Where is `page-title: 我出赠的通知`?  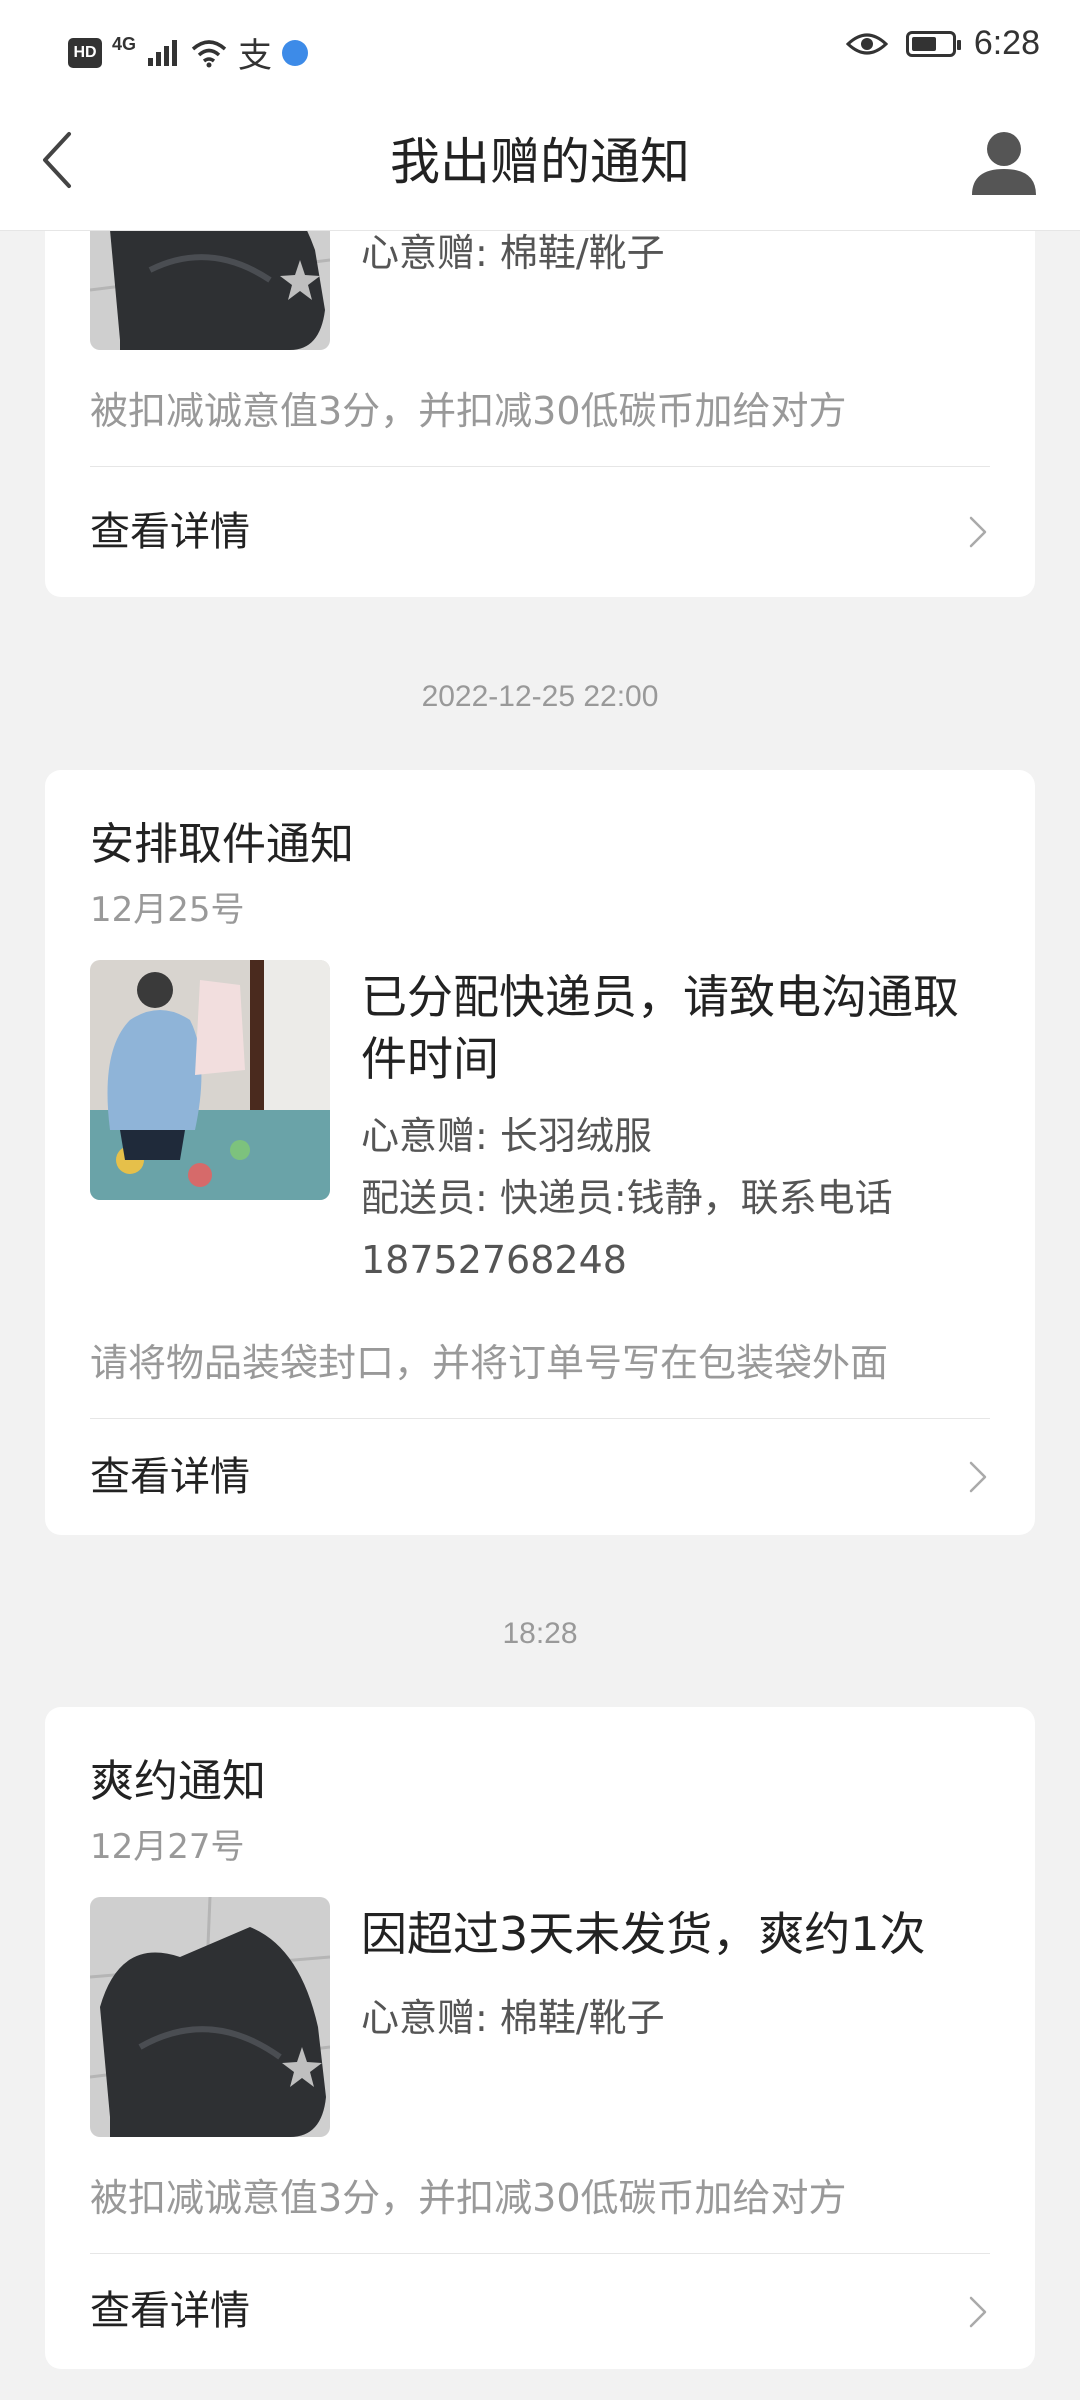 page-title: 我出赠的通知 is located at coordinates (540, 162).